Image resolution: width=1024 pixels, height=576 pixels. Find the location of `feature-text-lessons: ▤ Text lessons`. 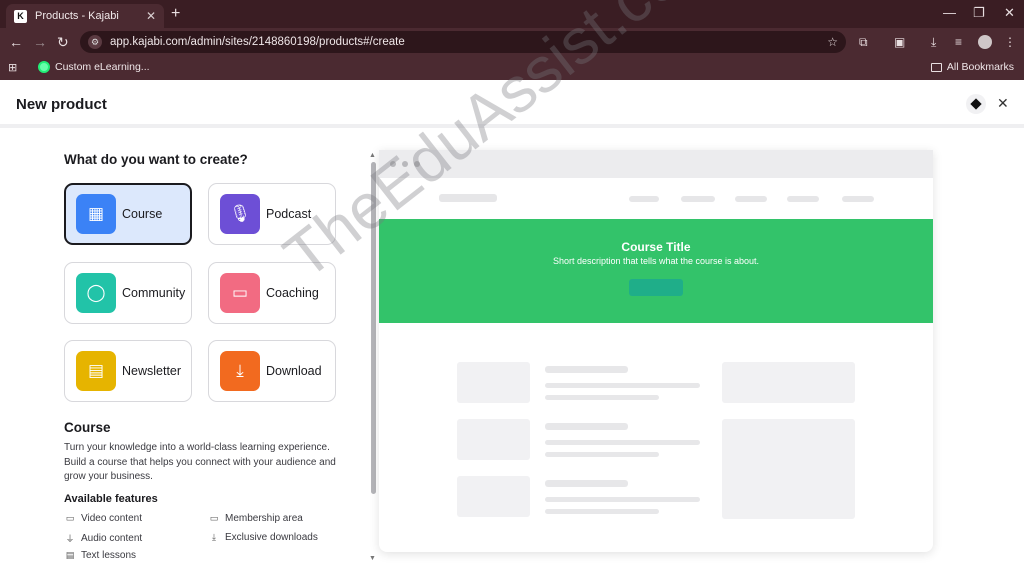

feature-text-lessons: ▤ Text lessons is located at coordinates (101, 555).